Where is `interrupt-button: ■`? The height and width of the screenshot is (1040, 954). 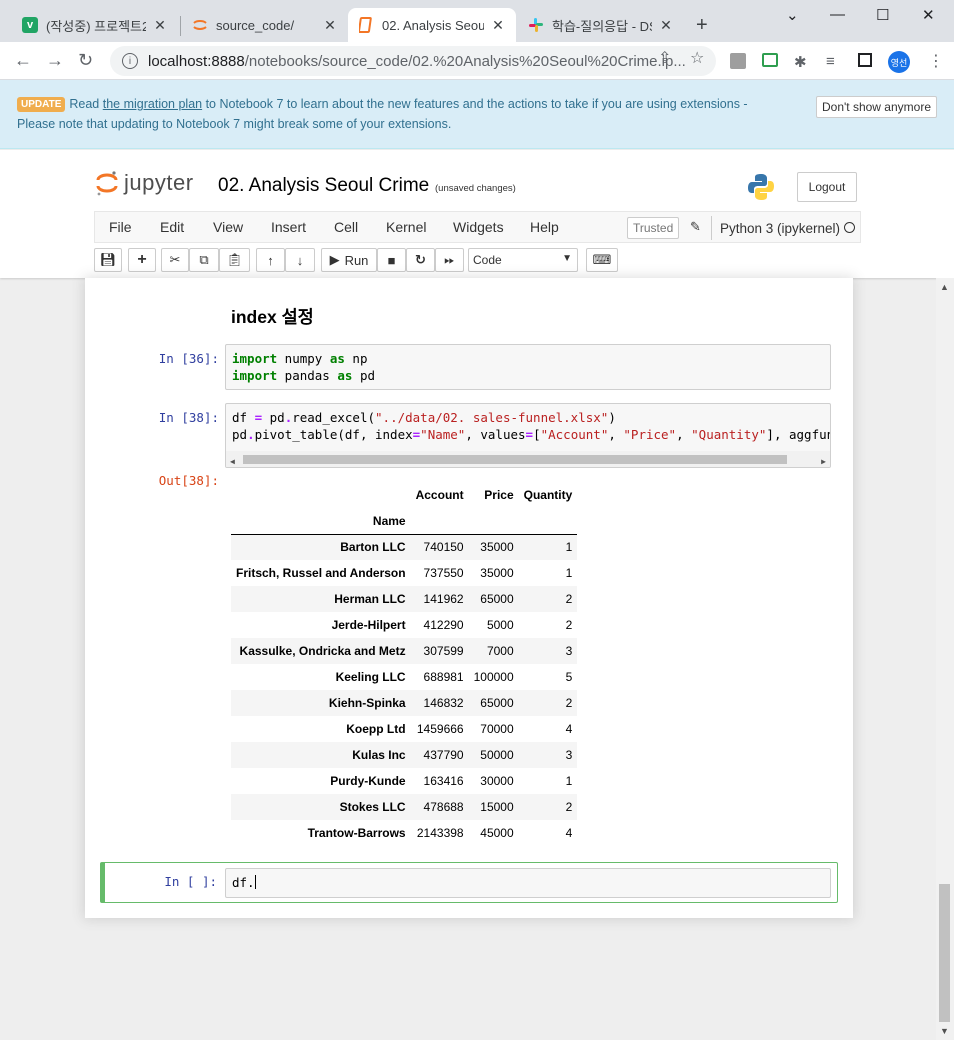
interrupt-button: ■ is located at coordinates (391, 260).